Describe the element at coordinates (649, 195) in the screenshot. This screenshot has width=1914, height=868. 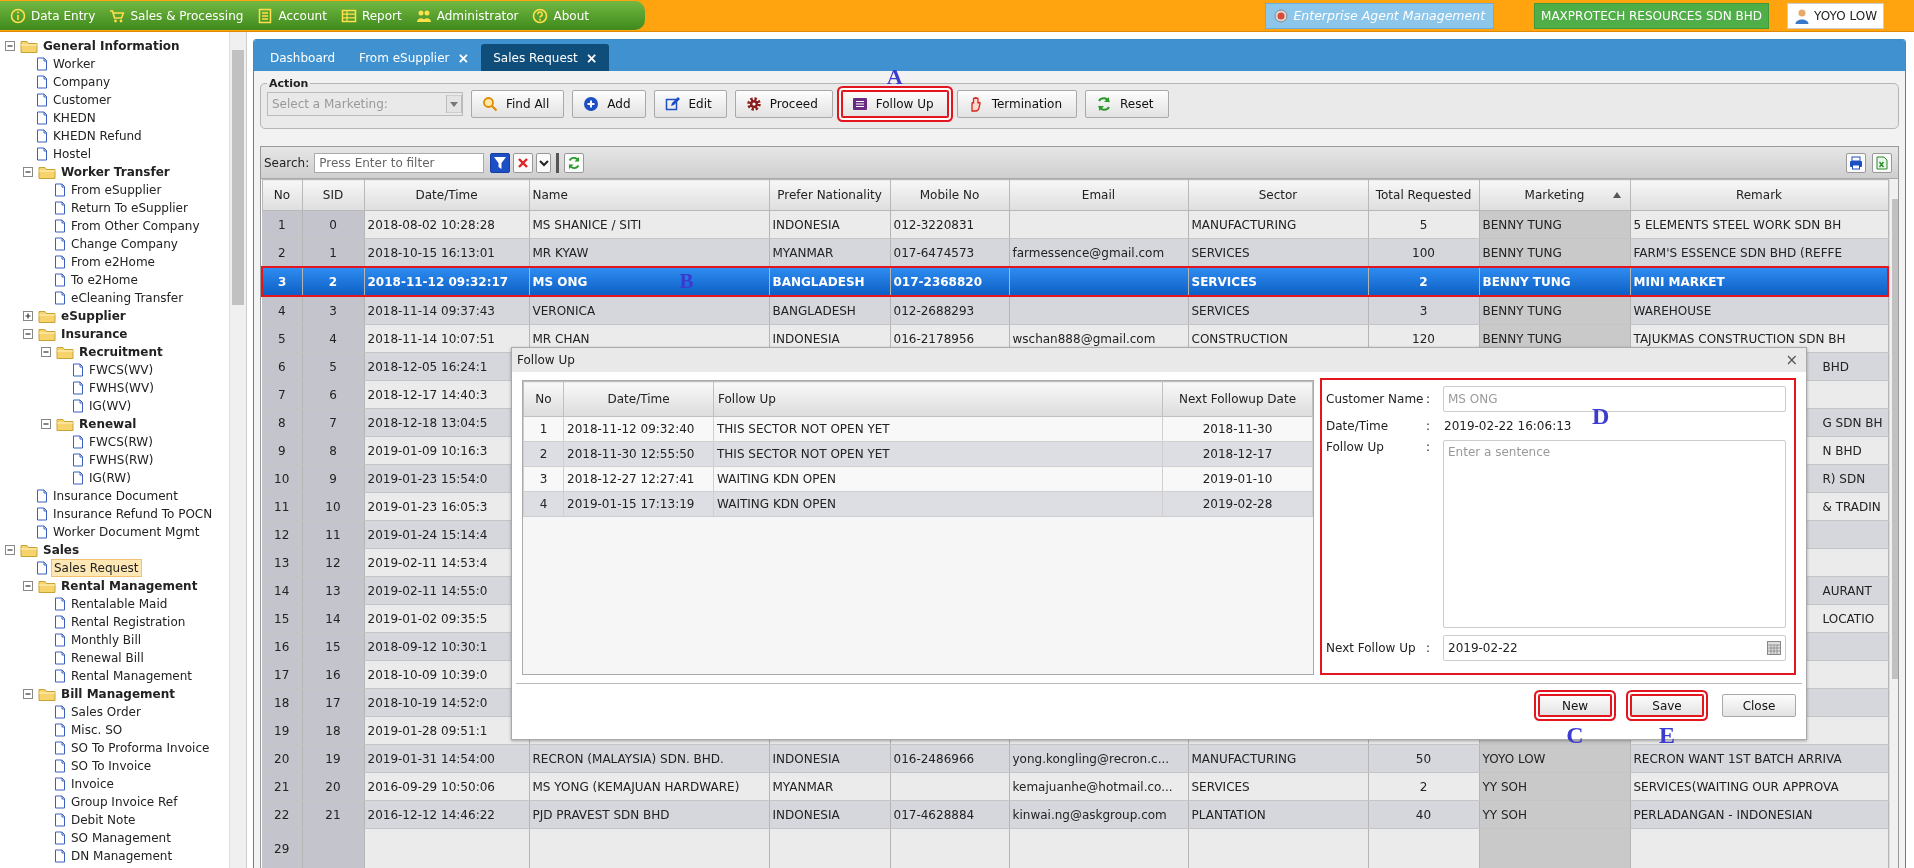
I see `column-header: Name` at that location.